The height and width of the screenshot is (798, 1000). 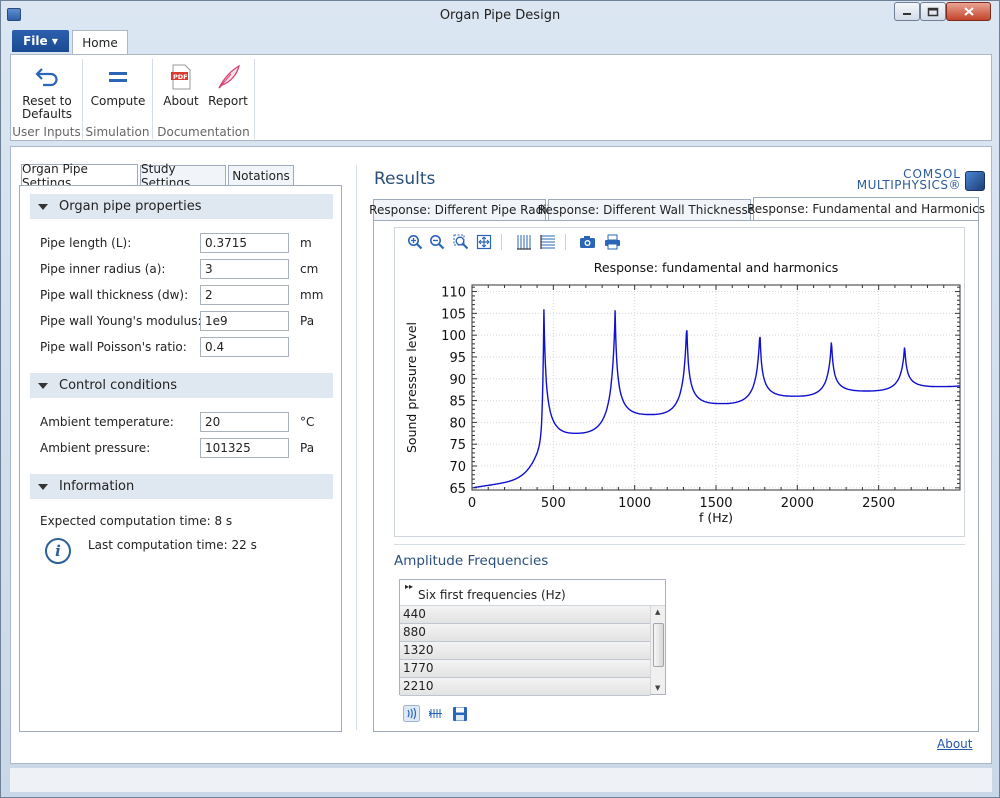 I want to click on amplitude-frequencies-title: Amplitude Frequencies, so click(x=471, y=561).